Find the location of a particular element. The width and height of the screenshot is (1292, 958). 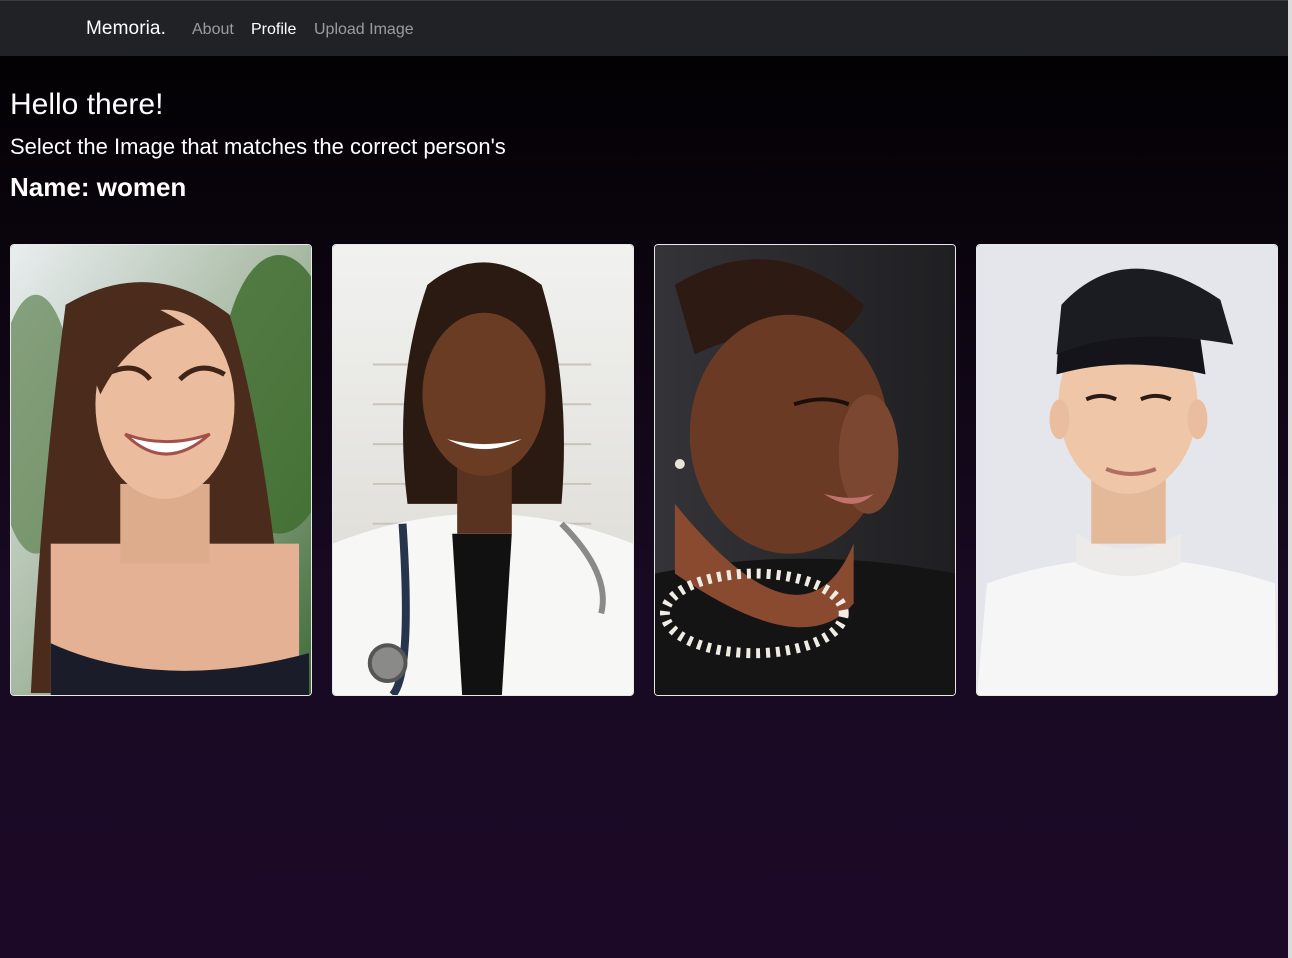

window-edge is located at coordinates (1290, 479).